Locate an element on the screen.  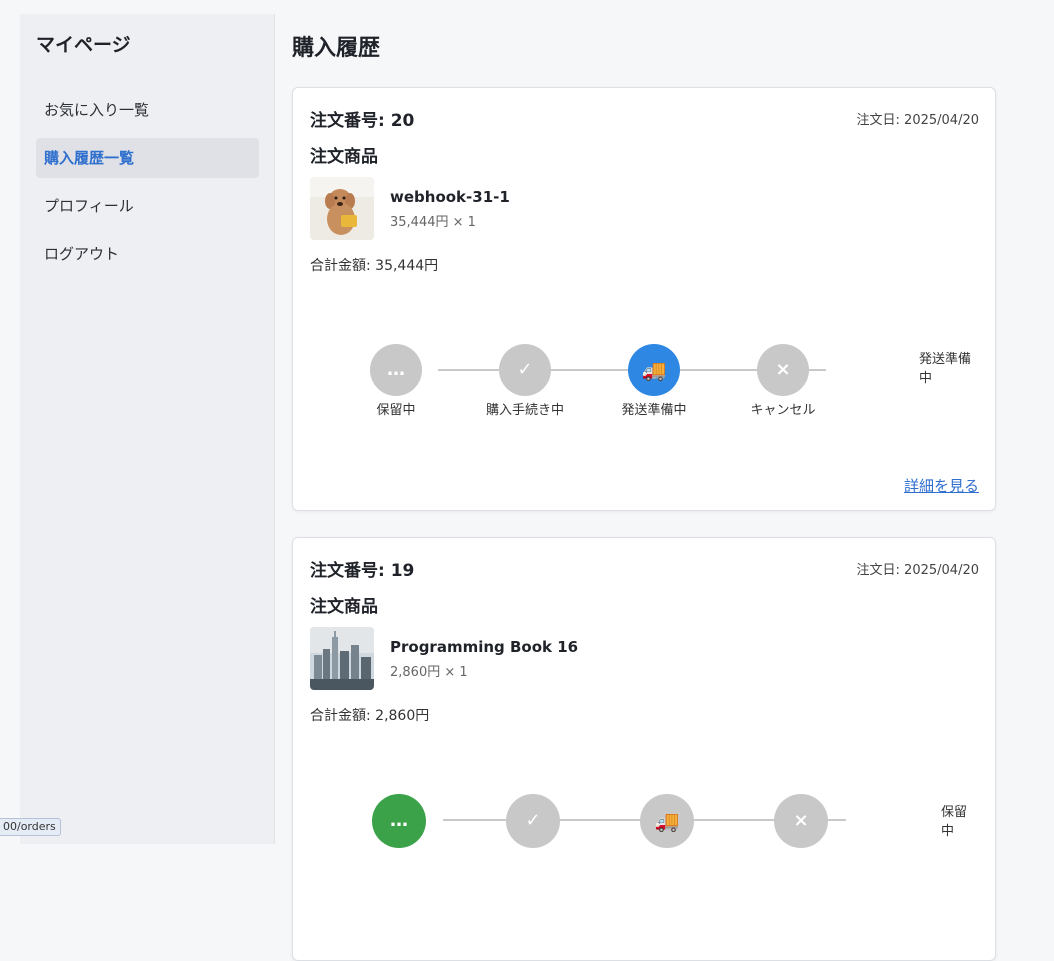
order-total: 合計金額: 35,444円 is located at coordinates (374, 266).